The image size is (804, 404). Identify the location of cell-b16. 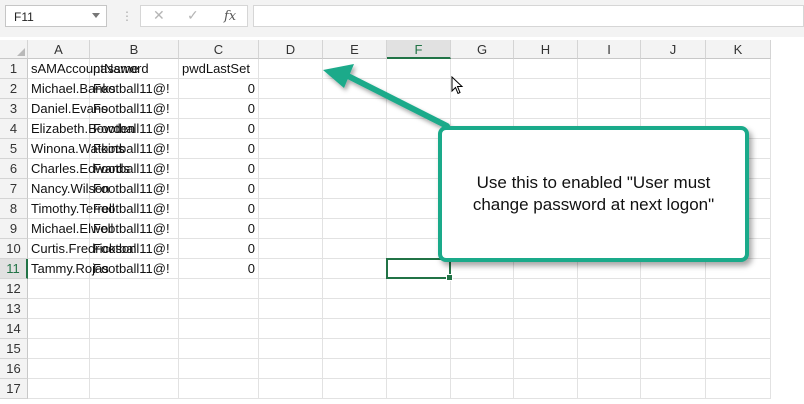
(134, 369).